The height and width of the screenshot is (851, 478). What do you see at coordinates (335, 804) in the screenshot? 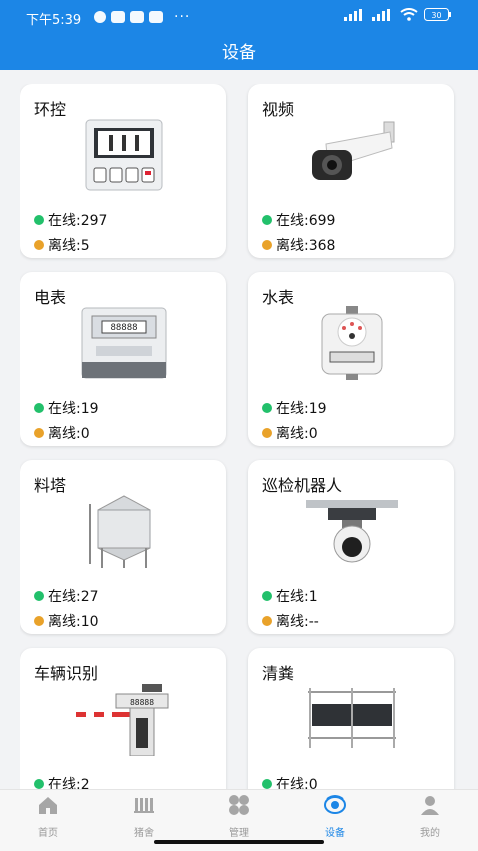
I see `device-icon` at bounding box center [335, 804].